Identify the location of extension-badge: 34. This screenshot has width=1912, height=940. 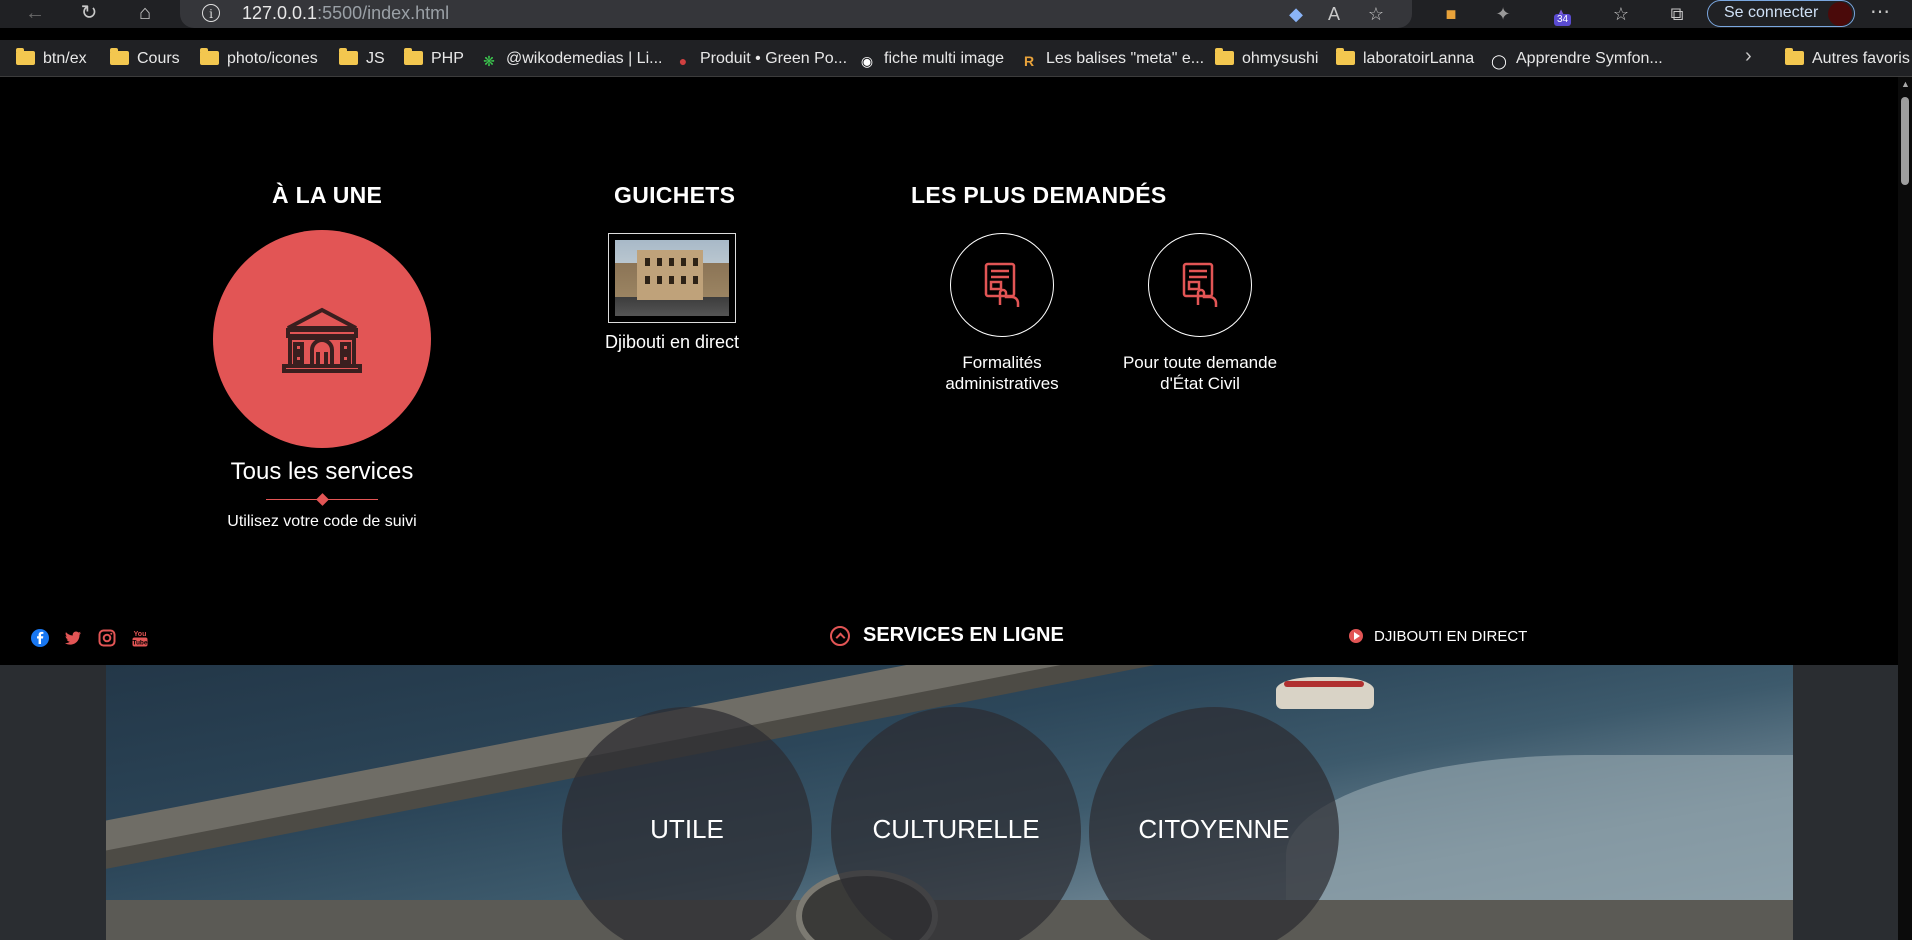
(1563, 20).